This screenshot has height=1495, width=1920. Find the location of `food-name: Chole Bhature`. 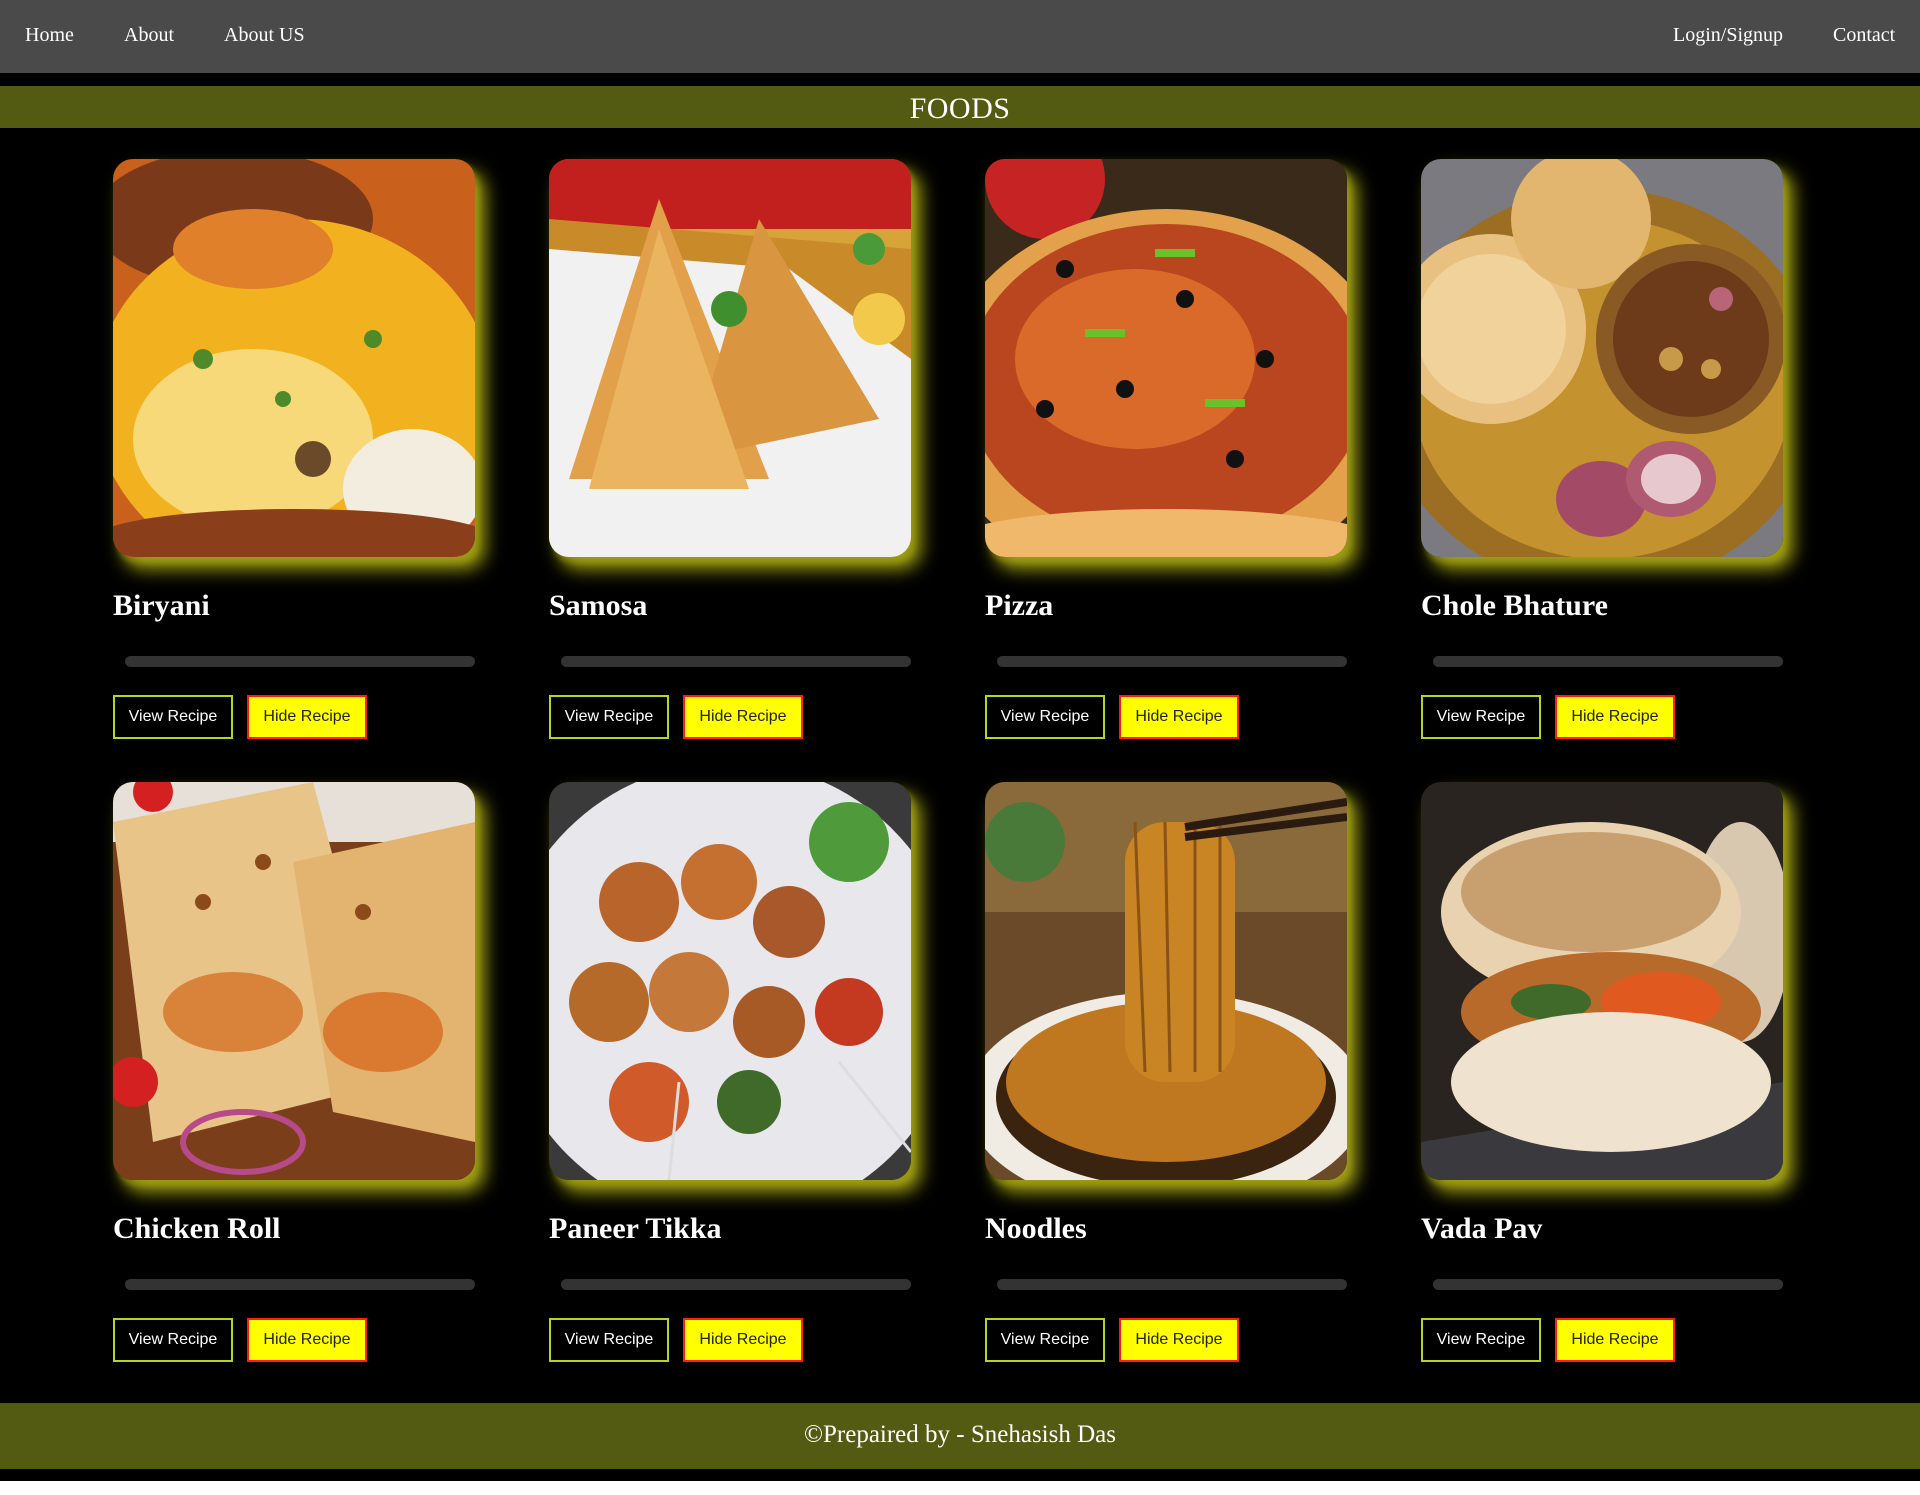

food-name: Chole Bhature is located at coordinates (1514, 605).